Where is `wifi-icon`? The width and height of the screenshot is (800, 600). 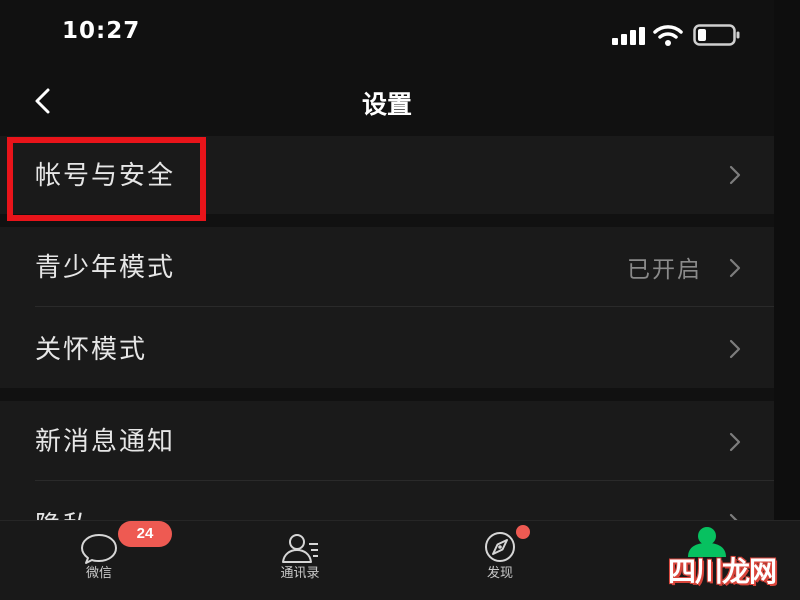
wifi-icon is located at coordinates (668, 35).